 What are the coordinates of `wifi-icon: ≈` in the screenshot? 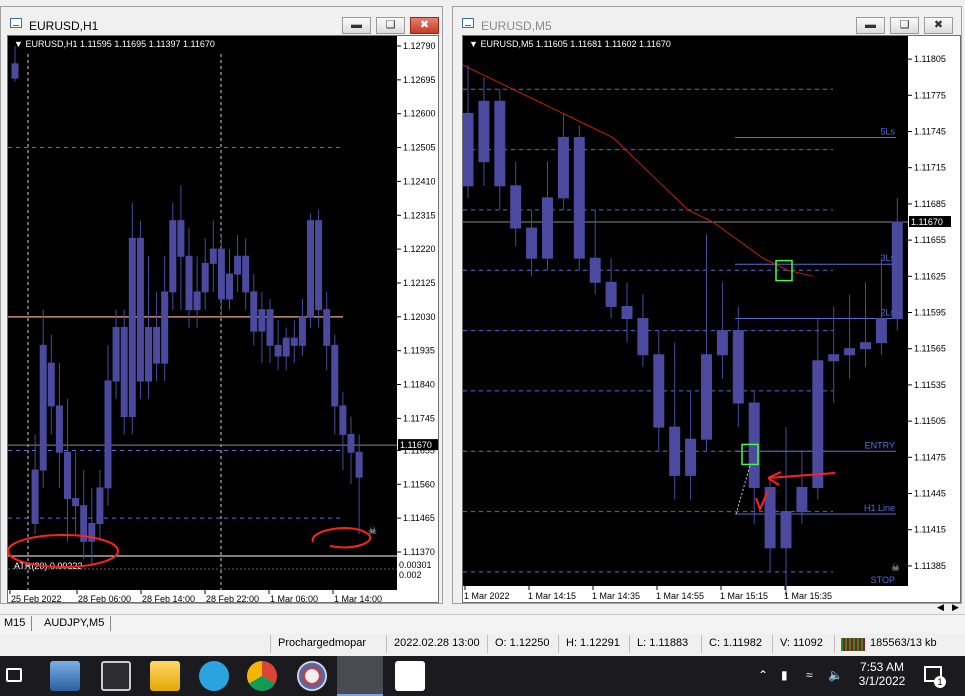 It's located at (809, 675).